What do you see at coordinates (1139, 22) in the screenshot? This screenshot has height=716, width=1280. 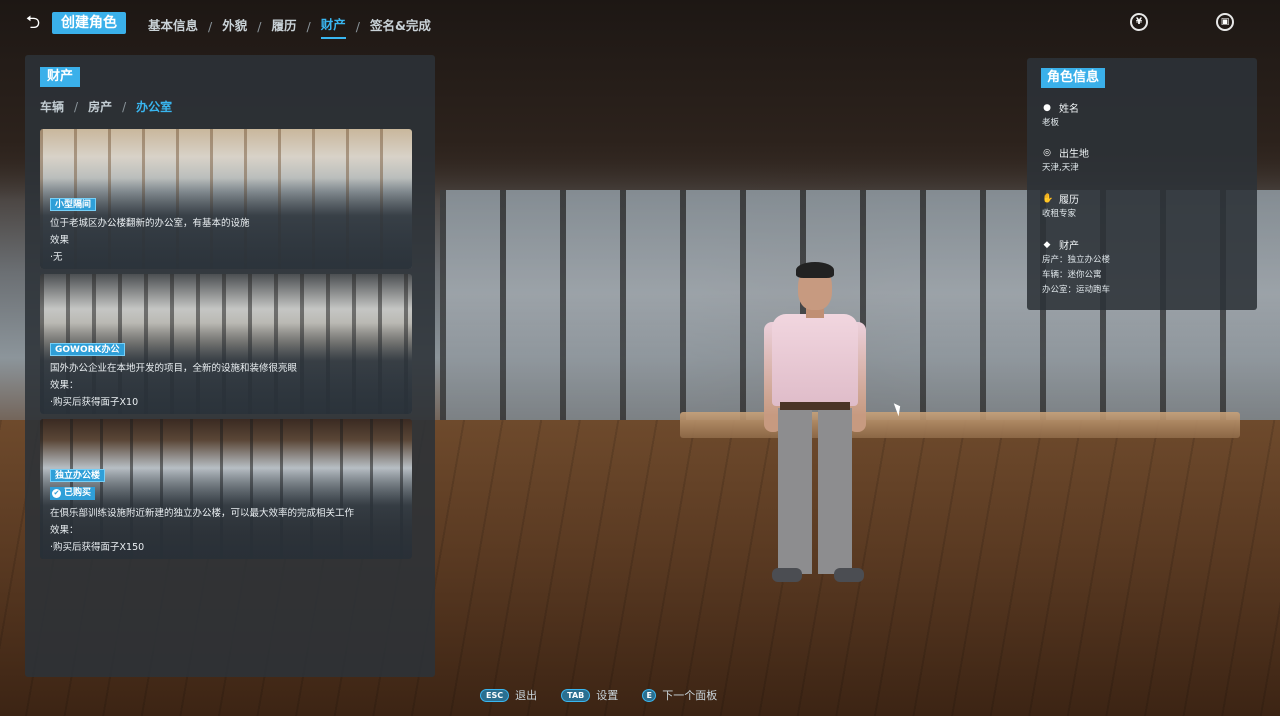 I see `yuan-coin-icon: ¥` at bounding box center [1139, 22].